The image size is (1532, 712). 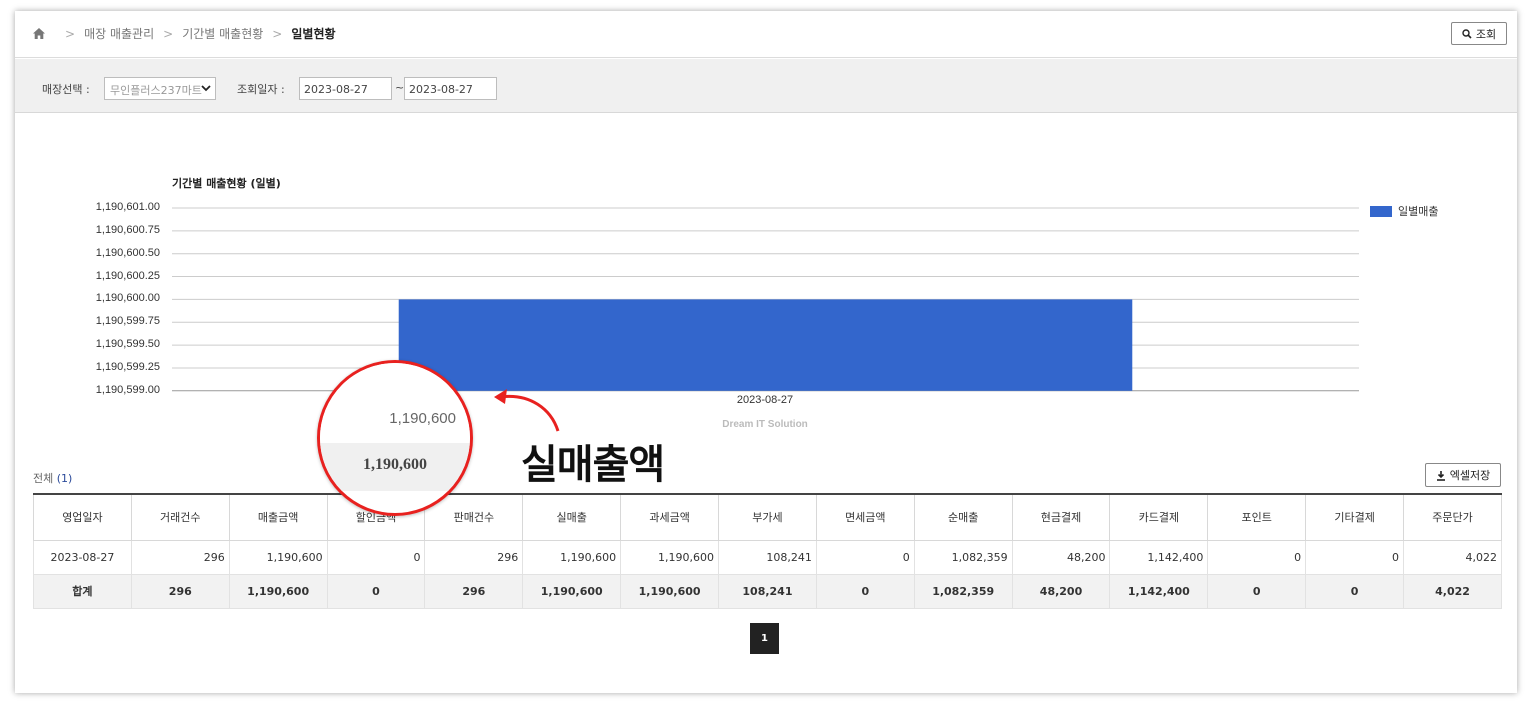 What do you see at coordinates (422, 418) in the screenshot?
I see `zoom-top-value: 1,190,600` at bounding box center [422, 418].